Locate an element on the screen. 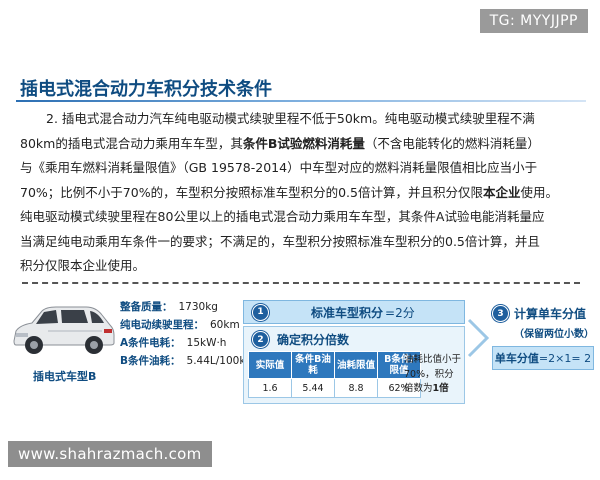  para-strong-text: 本企业 is located at coordinates (501, 192).